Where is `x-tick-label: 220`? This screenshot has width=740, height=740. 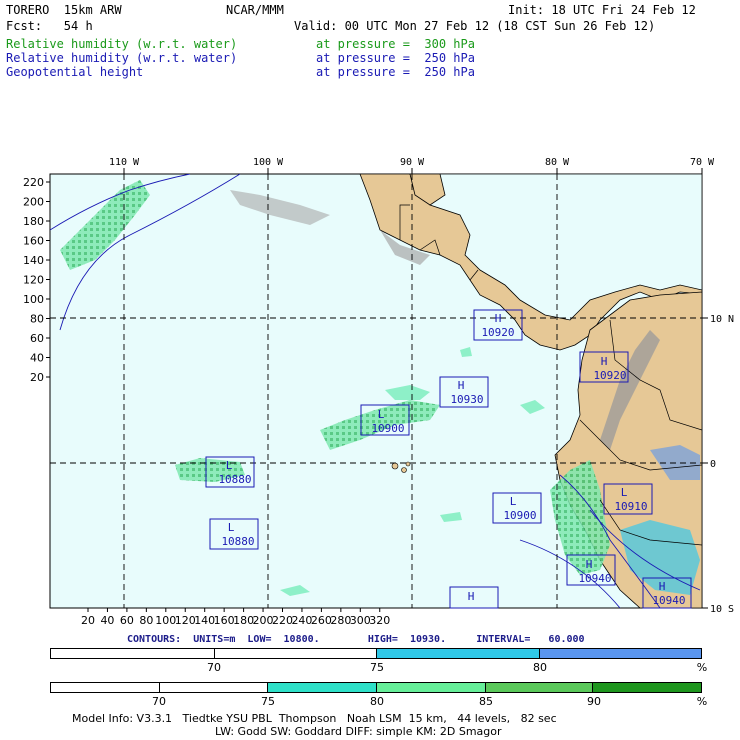 x-tick-label: 220 is located at coordinates (282, 620).